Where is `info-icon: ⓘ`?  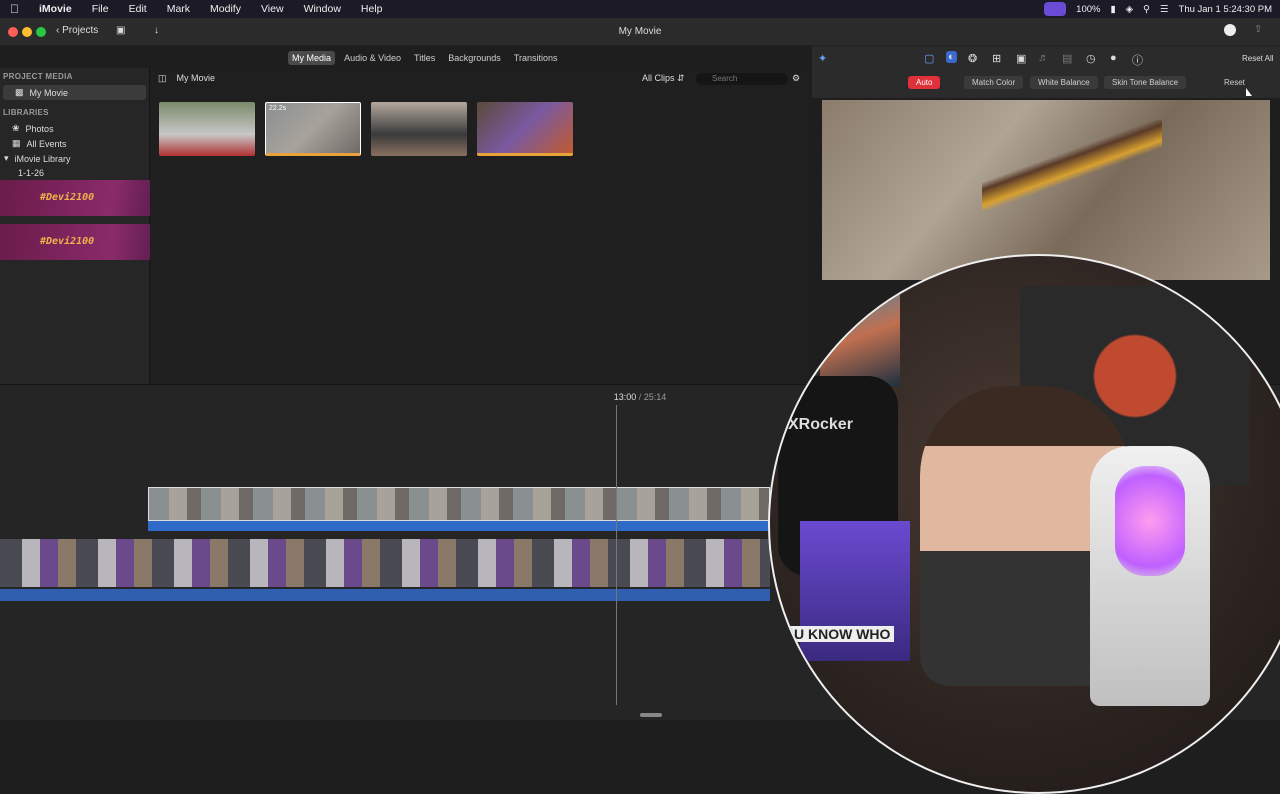
info-icon: ⓘ is located at coordinates (1137, 60).